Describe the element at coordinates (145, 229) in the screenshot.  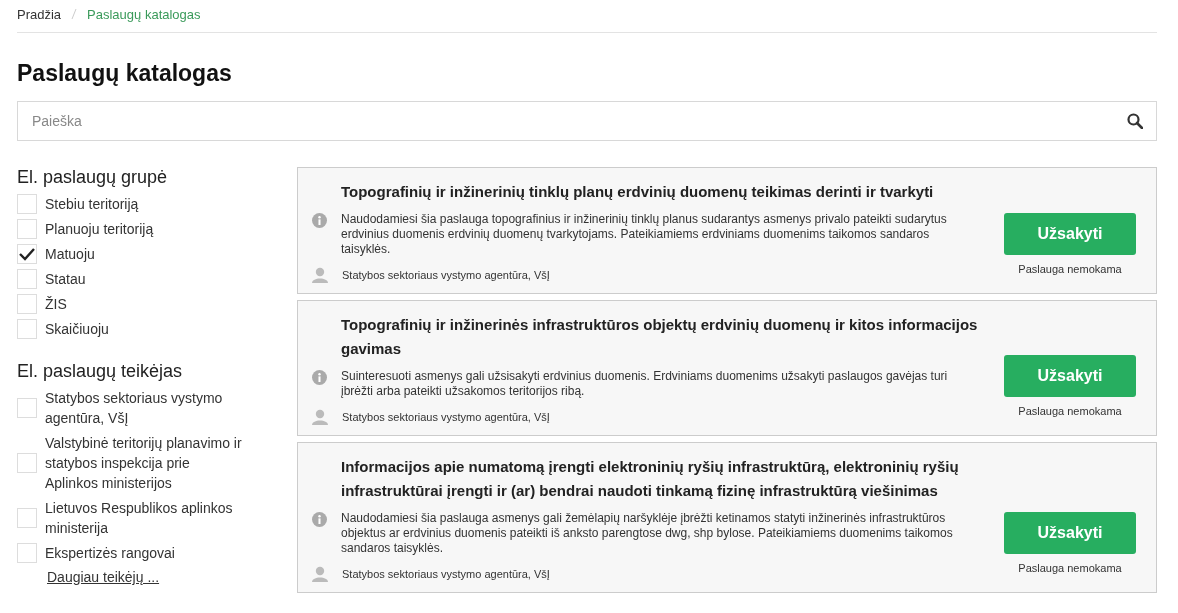
I see `checkbox-label: Planuoju teritoriją` at that location.